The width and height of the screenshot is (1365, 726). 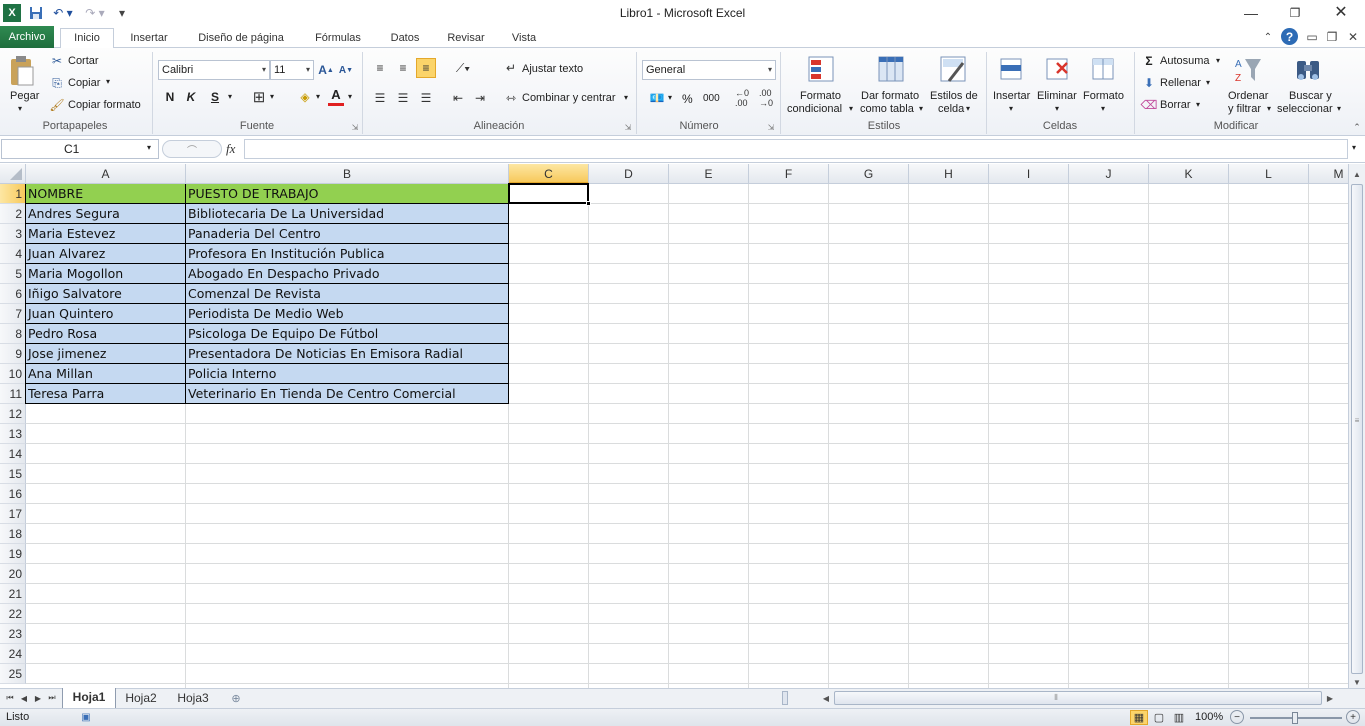 I want to click on zoom-level: 100%, so click(x=1209, y=717).